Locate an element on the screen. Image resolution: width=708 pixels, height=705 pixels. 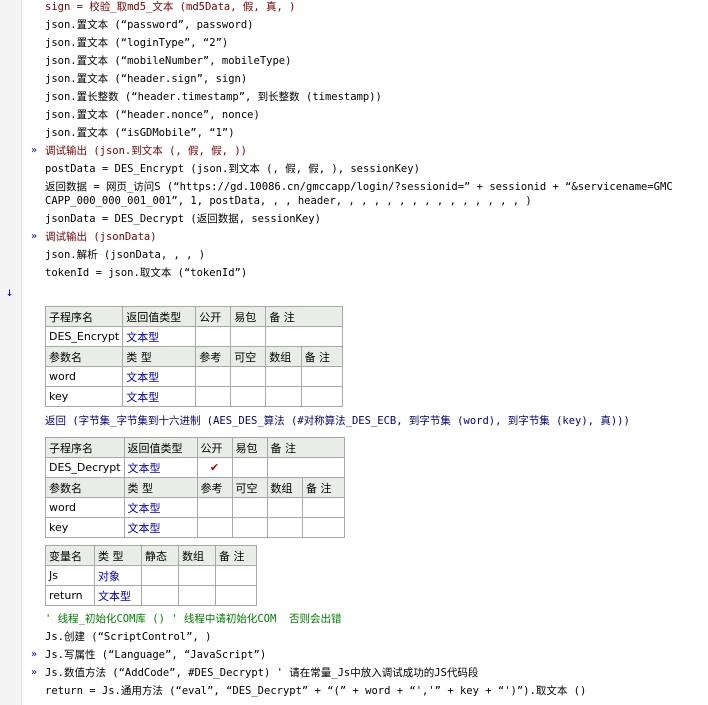
code-line: json.置文本 (“header.sign”, sign) is located at coordinates (146, 79).